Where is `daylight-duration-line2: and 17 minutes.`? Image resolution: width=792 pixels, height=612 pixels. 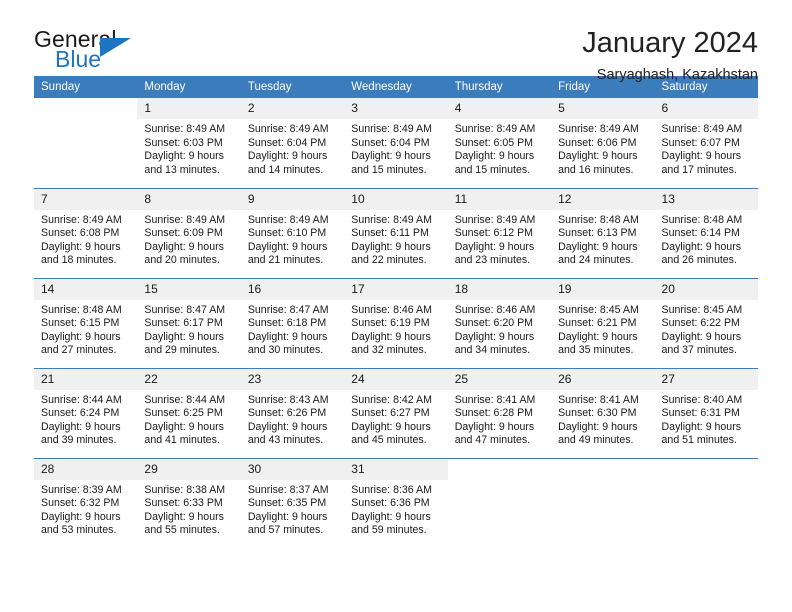
daylight-duration-line2: and 17 minutes. is located at coordinates (699, 169).